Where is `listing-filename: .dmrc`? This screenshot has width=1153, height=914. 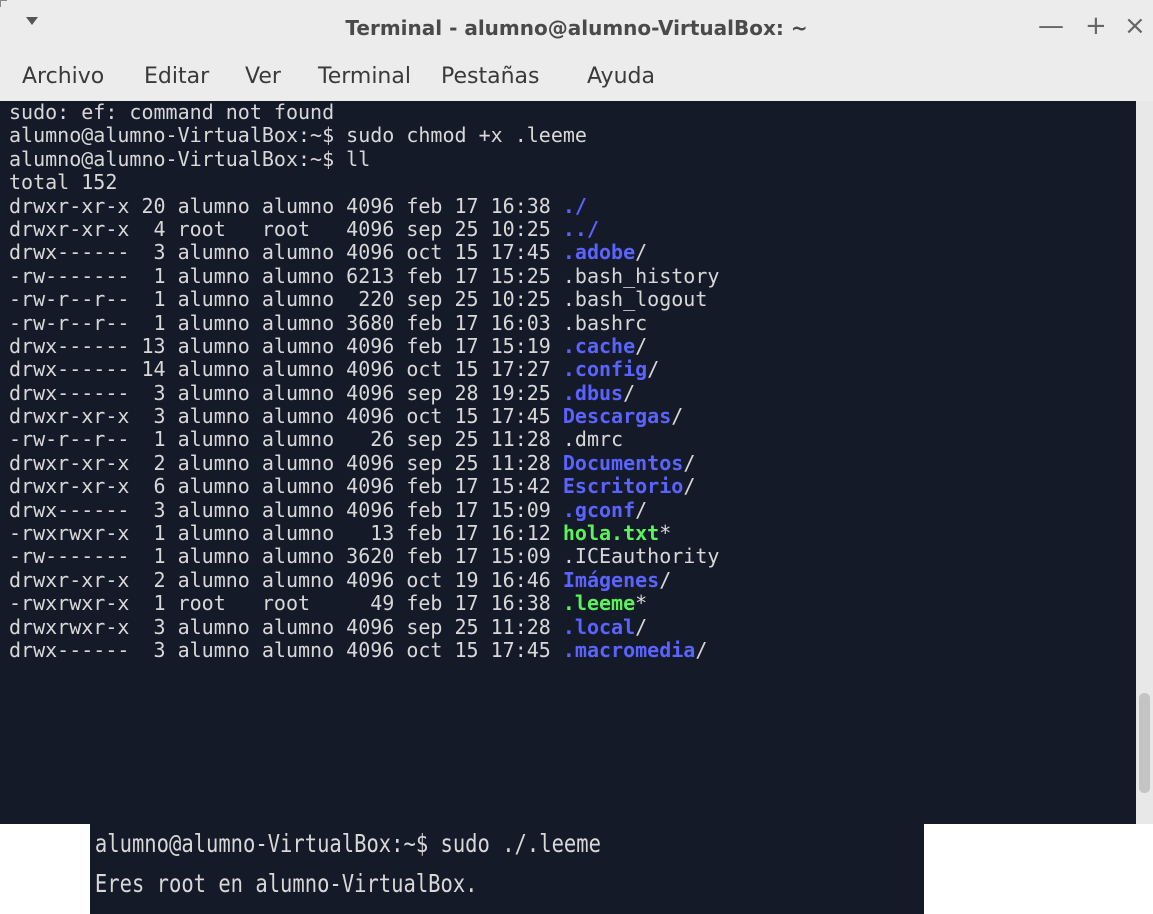
listing-filename: .dmrc is located at coordinates (593, 439).